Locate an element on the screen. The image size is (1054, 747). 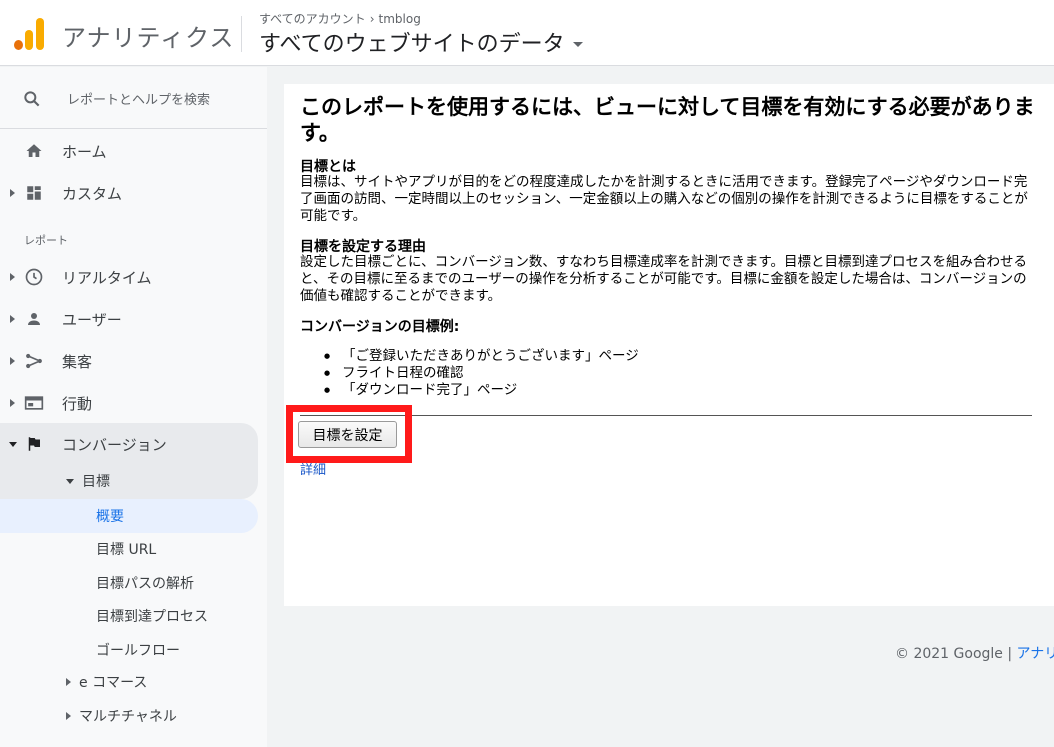
header-divider is located at coordinates (241, 34).